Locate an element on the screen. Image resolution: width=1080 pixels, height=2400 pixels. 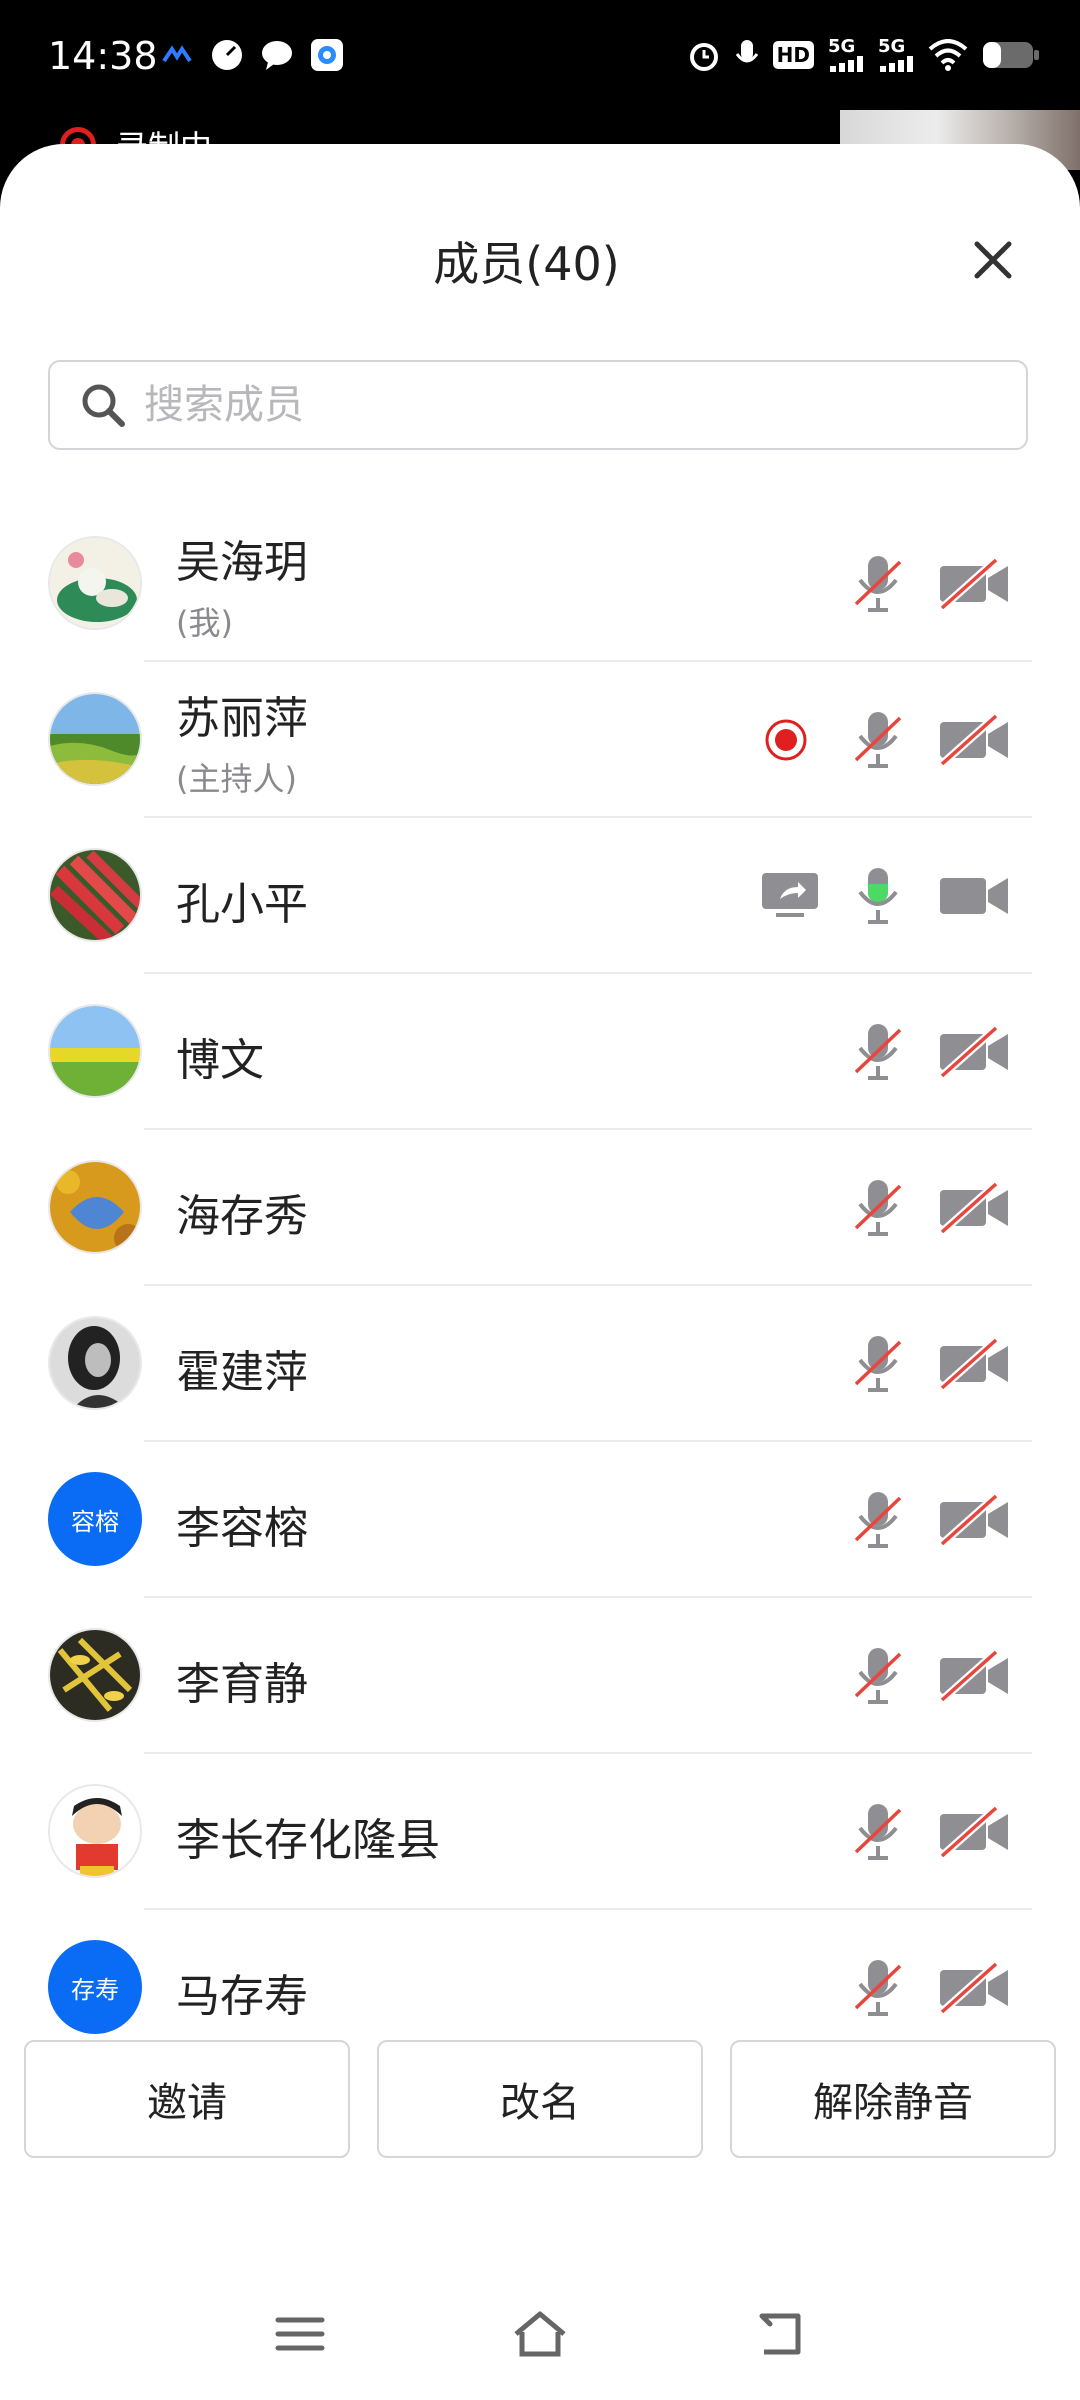
mic-active-button is located at coordinates (878, 896).